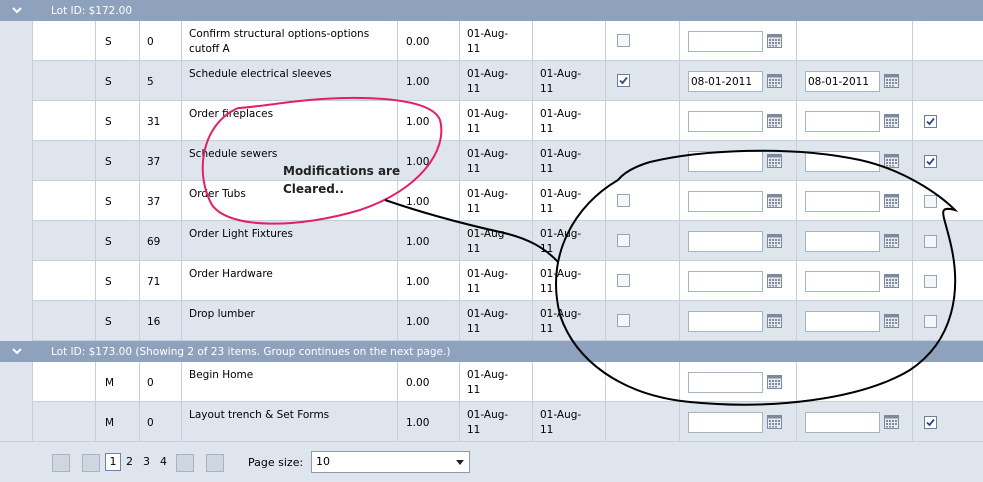 This screenshot has width=983, height=482. What do you see at coordinates (855, 382) in the screenshot?
I see `date-input-cell` at bounding box center [855, 382].